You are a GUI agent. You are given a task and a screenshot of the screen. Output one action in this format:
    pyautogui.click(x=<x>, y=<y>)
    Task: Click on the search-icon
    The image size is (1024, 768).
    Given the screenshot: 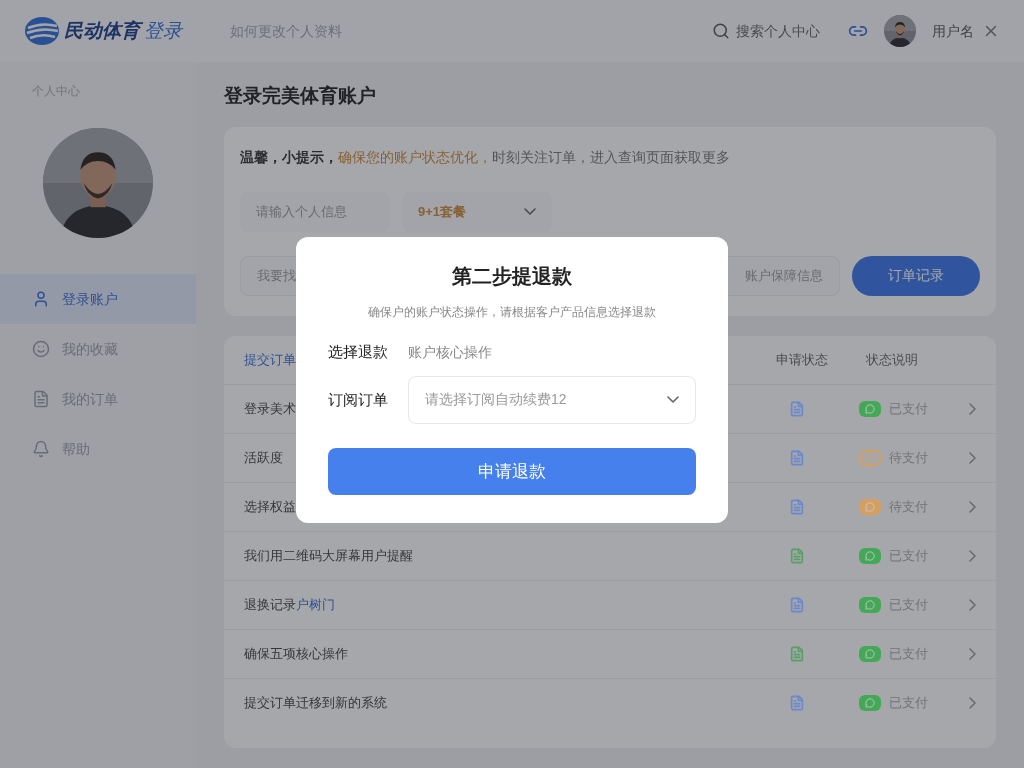 What is the action you would take?
    pyautogui.click(x=721, y=31)
    